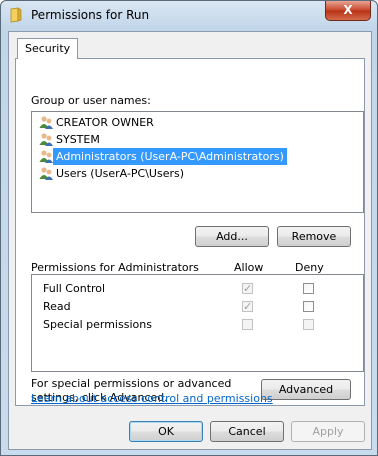 Image resolution: width=378 pixels, height=456 pixels. What do you see at coordinates (91, 100) in the screenshot?
I see `group-names-label: Group or user names:` at bounding box center [91, 100].